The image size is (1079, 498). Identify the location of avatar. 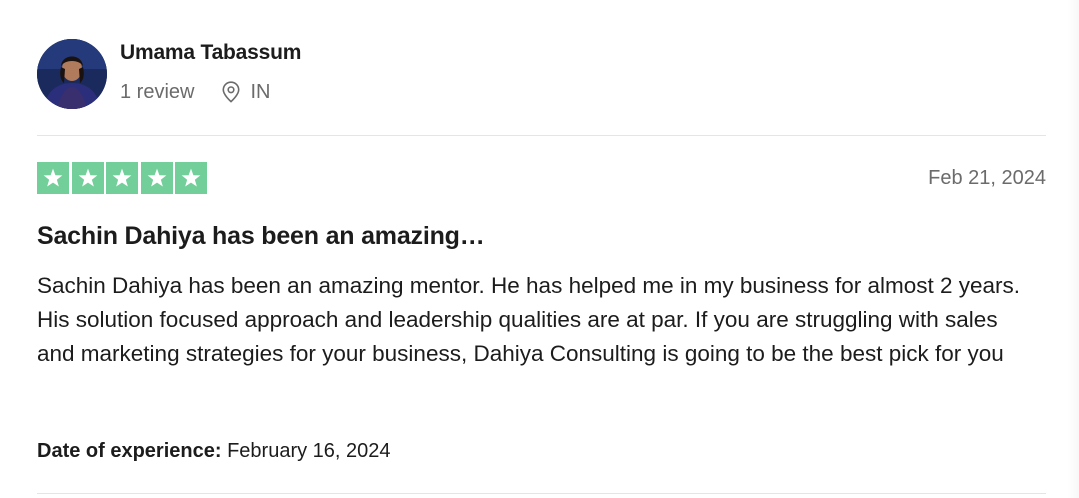
(72, 74).